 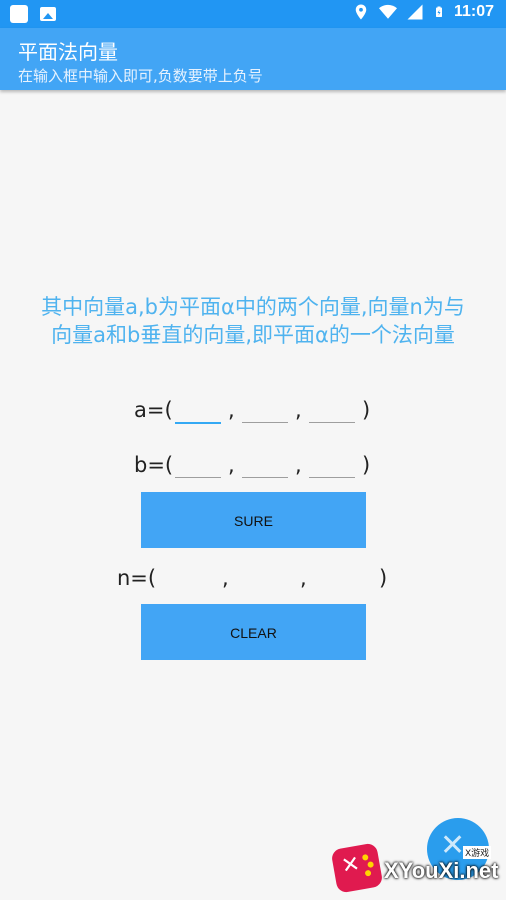 I want to click on sure-button: SURE, so click(x=253, y=520).